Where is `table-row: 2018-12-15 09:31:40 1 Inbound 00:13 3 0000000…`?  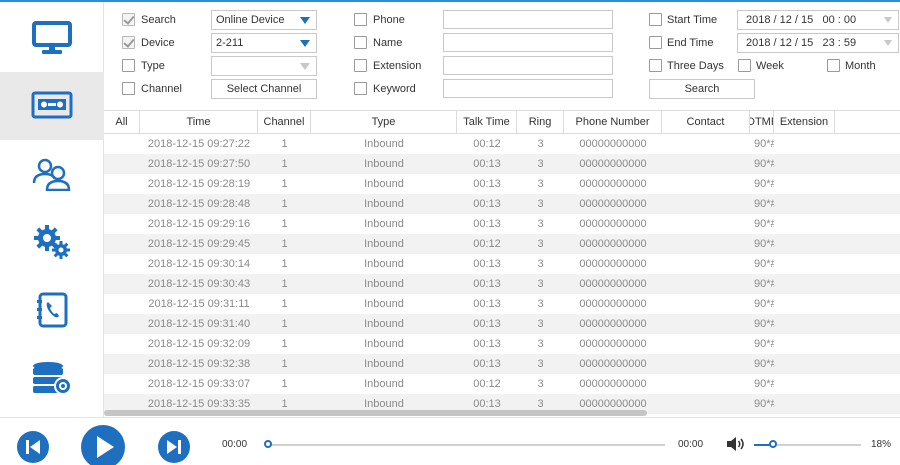
table-row: 2018-12-15 09:31:40 1 Inbound 00:13 3 0000000… is located at coordinates (502, 324).